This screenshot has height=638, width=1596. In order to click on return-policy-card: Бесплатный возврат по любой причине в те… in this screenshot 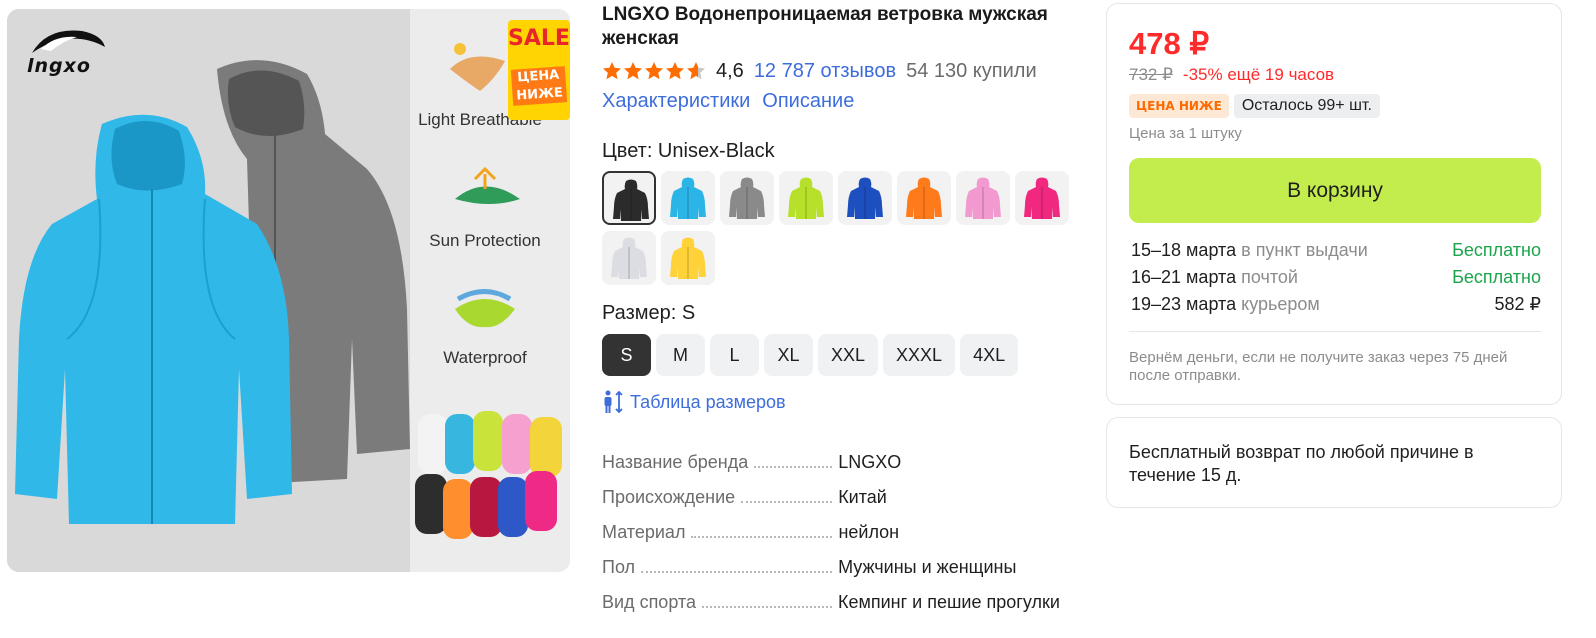, I will do `click(1334, 462)`.